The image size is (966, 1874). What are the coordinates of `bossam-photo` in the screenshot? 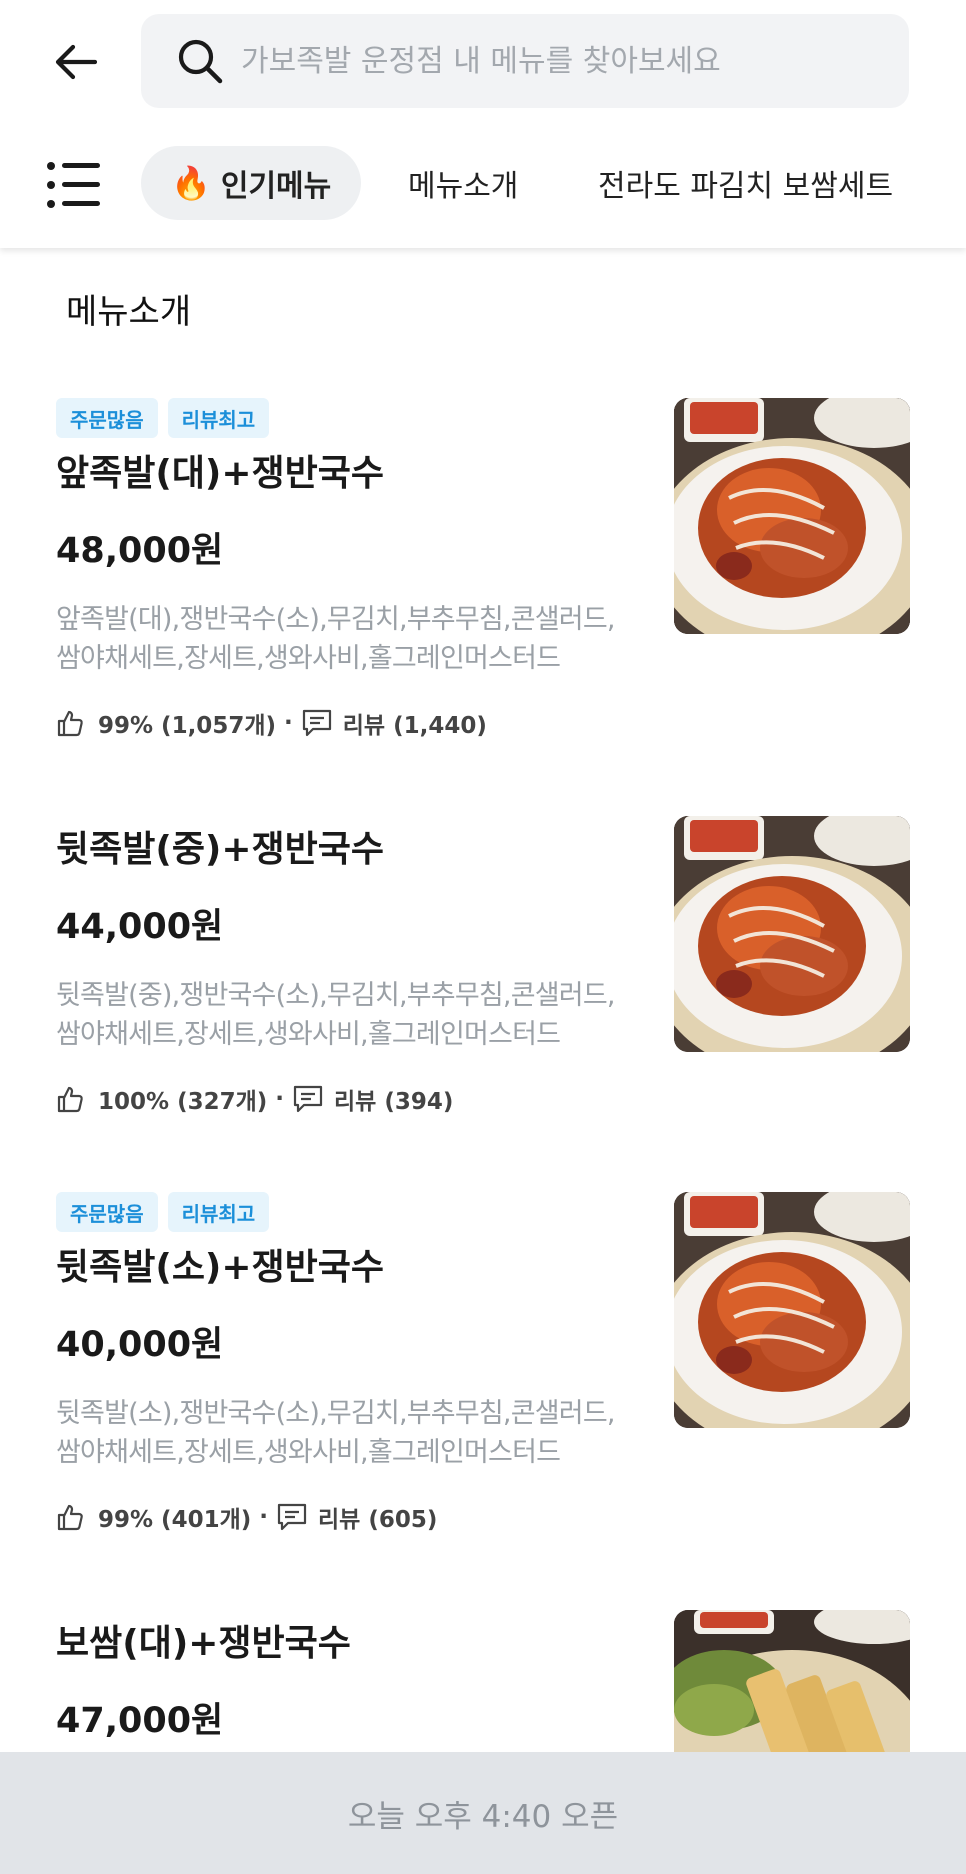 It's located at (792, 1681).